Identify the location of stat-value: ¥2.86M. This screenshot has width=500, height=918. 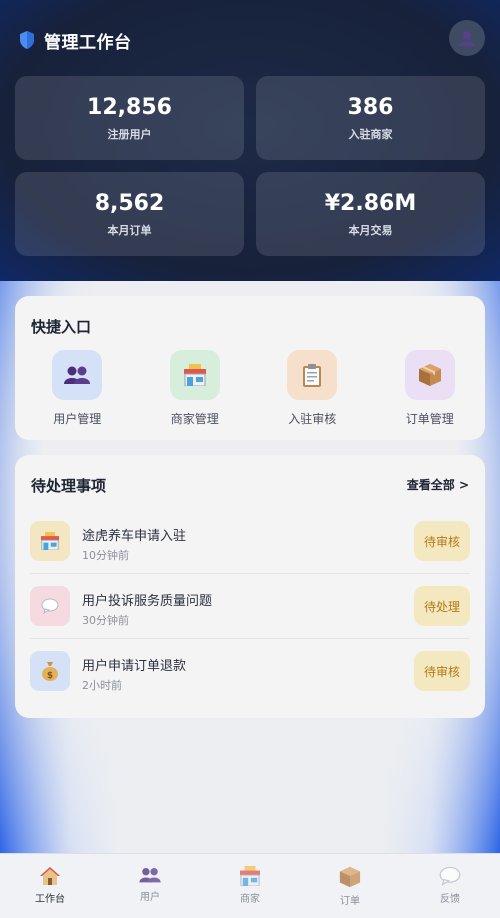
(370, 203).